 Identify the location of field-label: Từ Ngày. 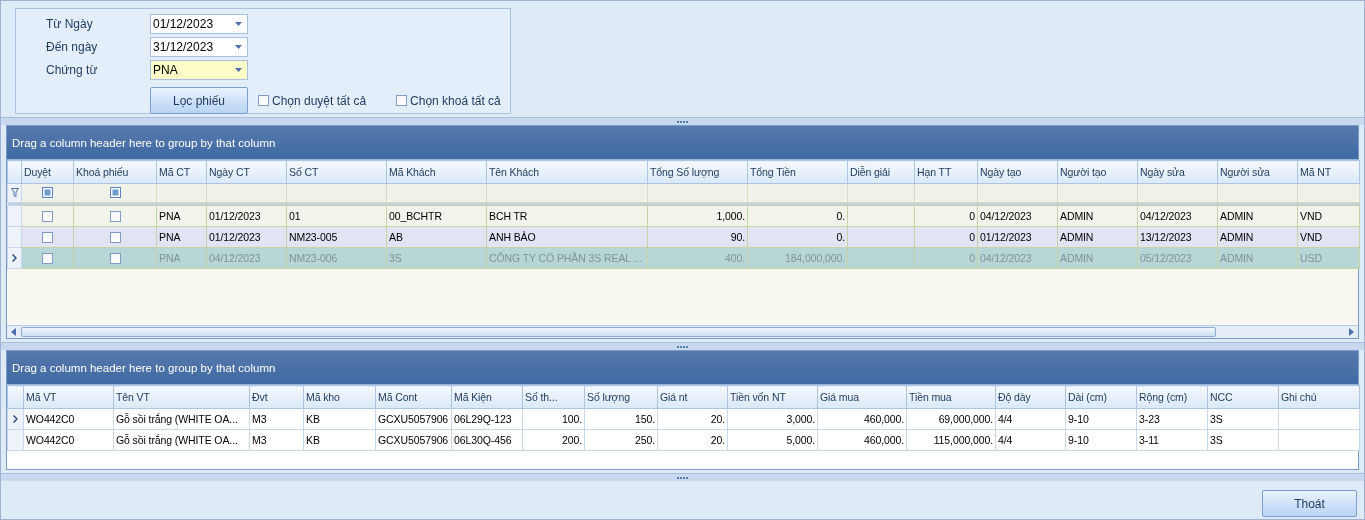
(70, 24).